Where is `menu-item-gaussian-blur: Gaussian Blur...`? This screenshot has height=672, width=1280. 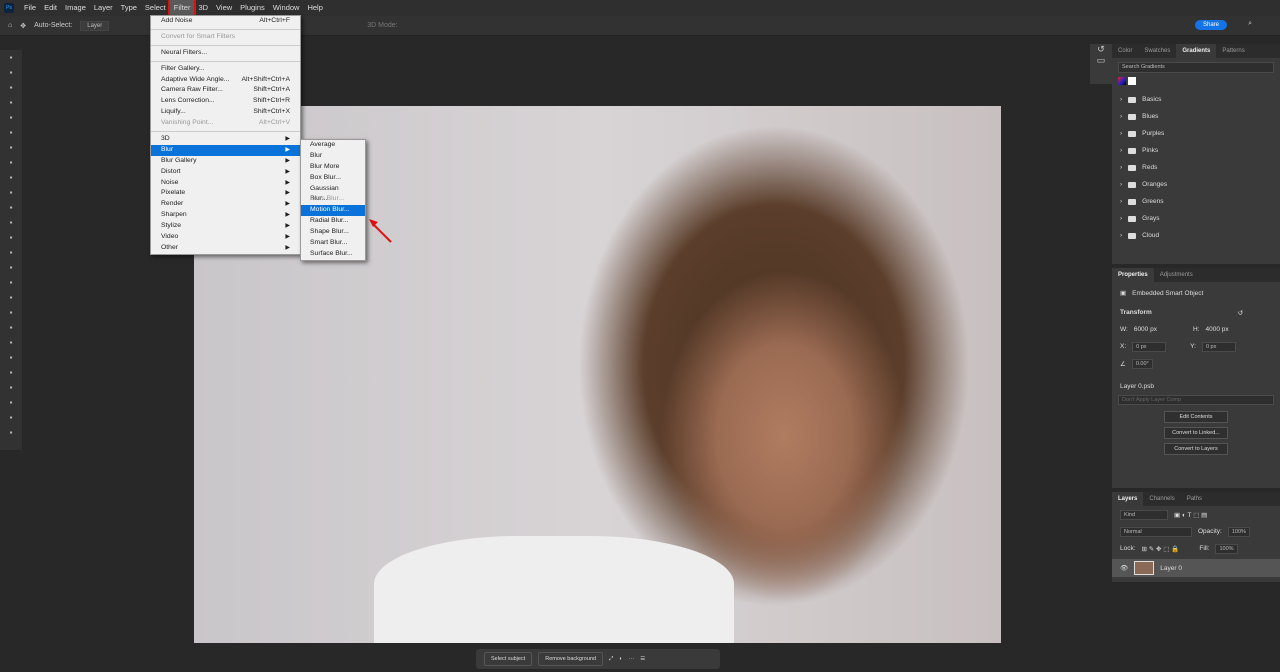 menu-item-gaussian-blur: Gaussian Blur... is located at coordinates (333, 193).